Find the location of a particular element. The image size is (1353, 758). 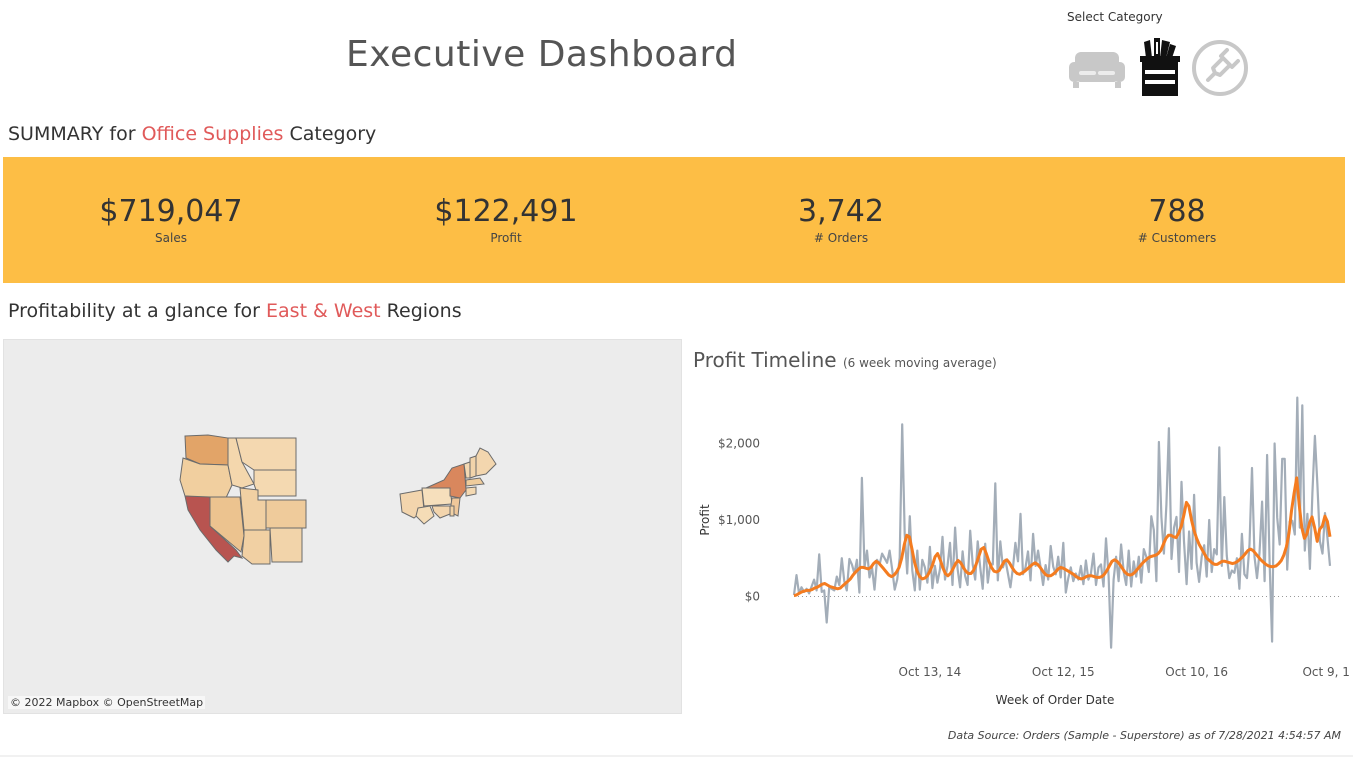

y-tick-label: $0 is located at coordinates (752, 596).